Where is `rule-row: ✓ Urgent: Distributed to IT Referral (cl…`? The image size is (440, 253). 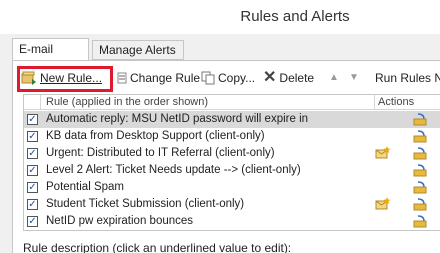 rule-row: ✓ Urgent: Distributed to IT Referral (cl… is located at coordinates (232, 153).